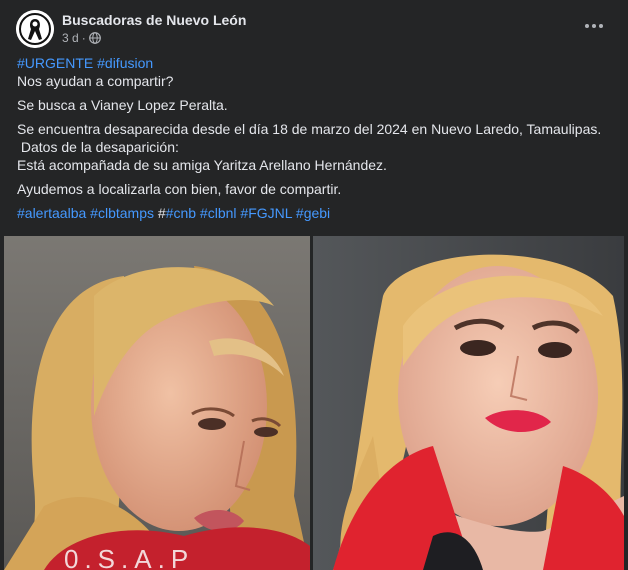 The width and height of the screenshot is (628, 570). What do you see at coordinates (122, 213) in the screenshot?
I see `hashtag-clbtamps: #clbtamps` at bounding box center [122, 213].